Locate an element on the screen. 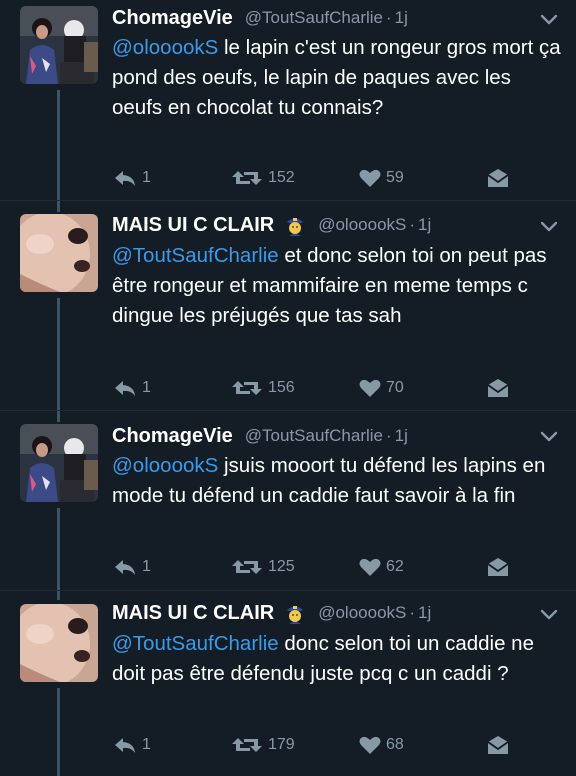 The width and height of the screenshot is (576, 776). retweet-button: 179 is located at coordinates (262, 745).